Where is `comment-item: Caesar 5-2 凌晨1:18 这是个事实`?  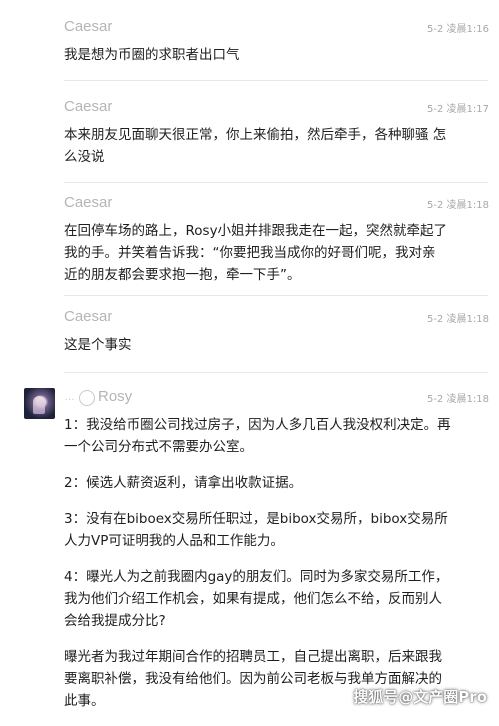 comment-item: Caesar 5-2 凌晨1:18 这是个事实 is located at coordinates (276, 332).